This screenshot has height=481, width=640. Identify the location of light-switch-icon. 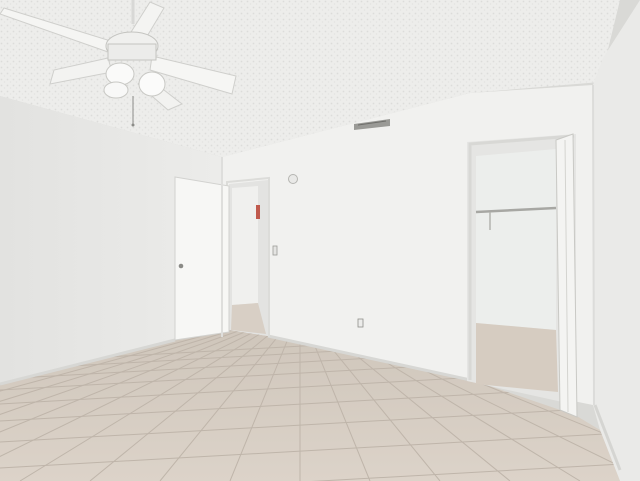
(275, 250).